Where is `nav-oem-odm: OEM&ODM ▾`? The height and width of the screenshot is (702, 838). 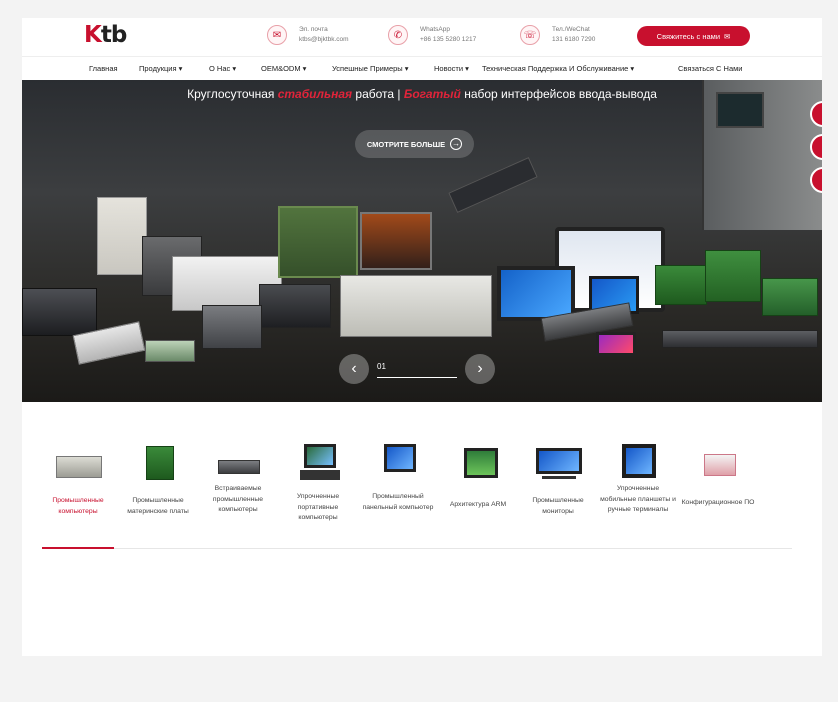 nav-oem-odm: OEM&ODM ▾ is located at coordinates (283, 68).